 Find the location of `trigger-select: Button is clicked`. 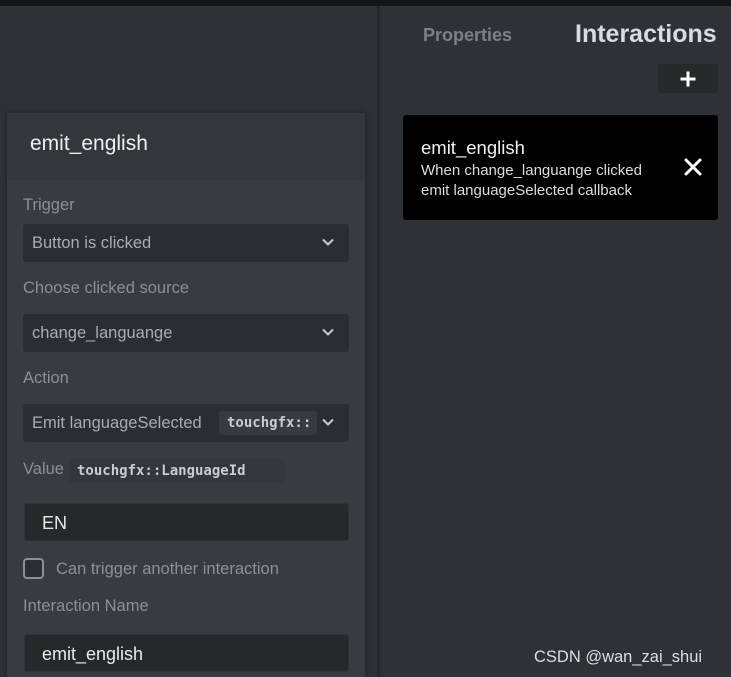

trigger-select: Button is clicked is located at coordinates (186, 243).